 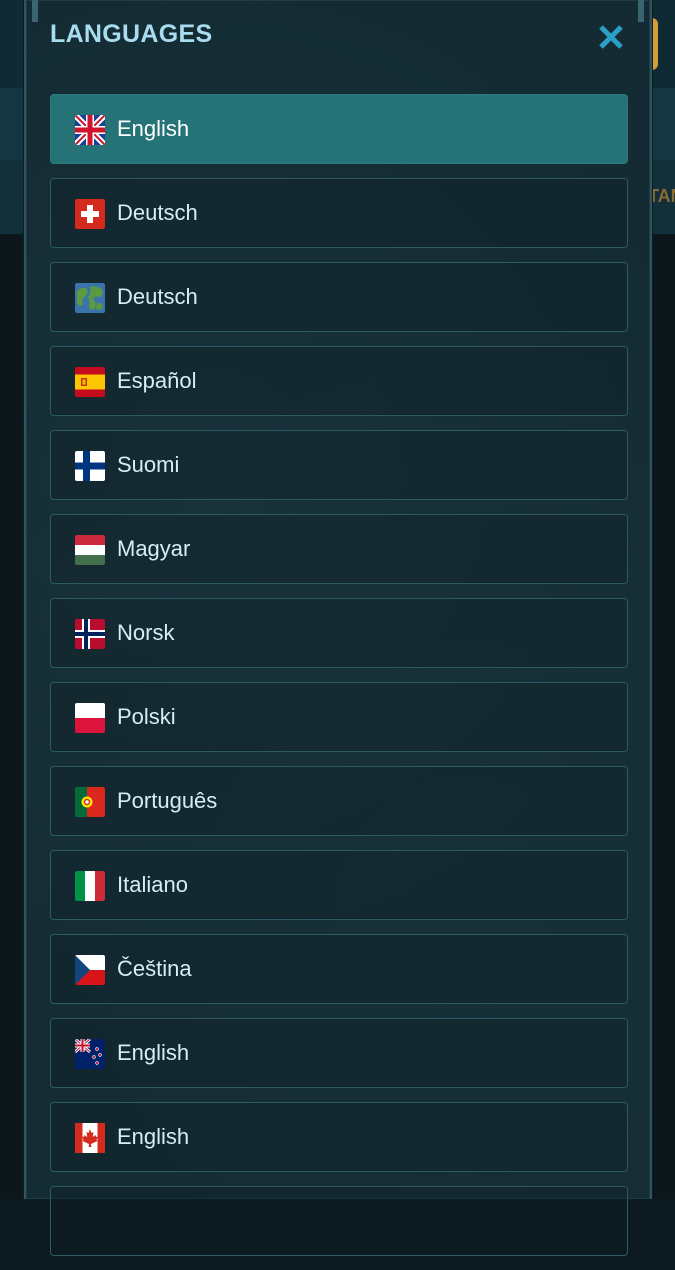 What do you see at coordinates (90, 214) in the screenshot?
I see `swiss-flag-icon` at bounding box center [90, 214].